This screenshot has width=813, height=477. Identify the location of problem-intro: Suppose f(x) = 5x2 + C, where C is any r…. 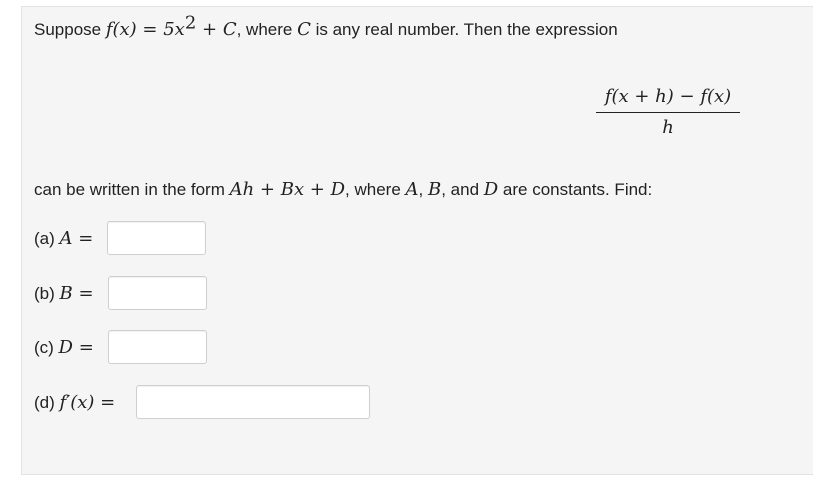
(326, 27).